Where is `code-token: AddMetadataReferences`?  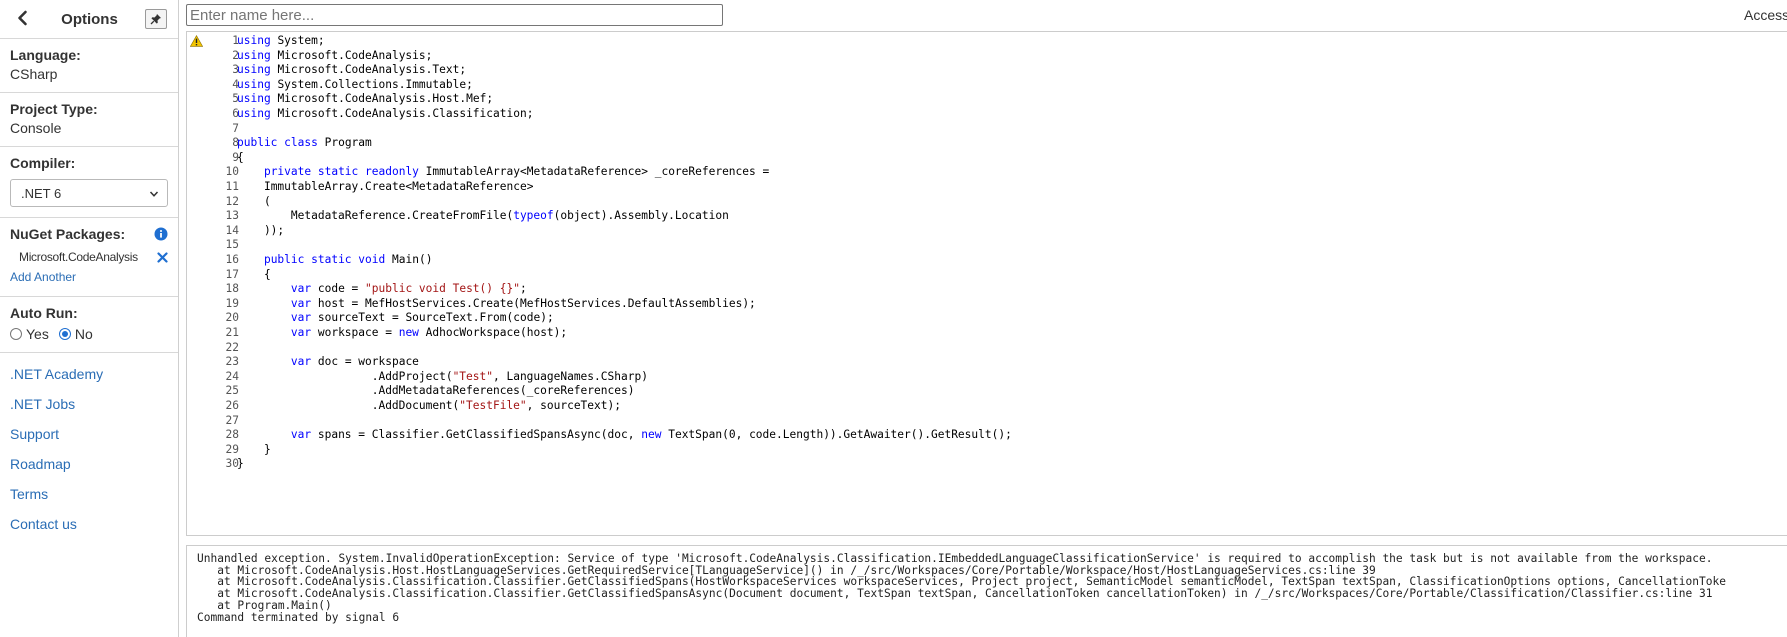
code-token: AddMetadataReferences is located at coordinates (449, 391).